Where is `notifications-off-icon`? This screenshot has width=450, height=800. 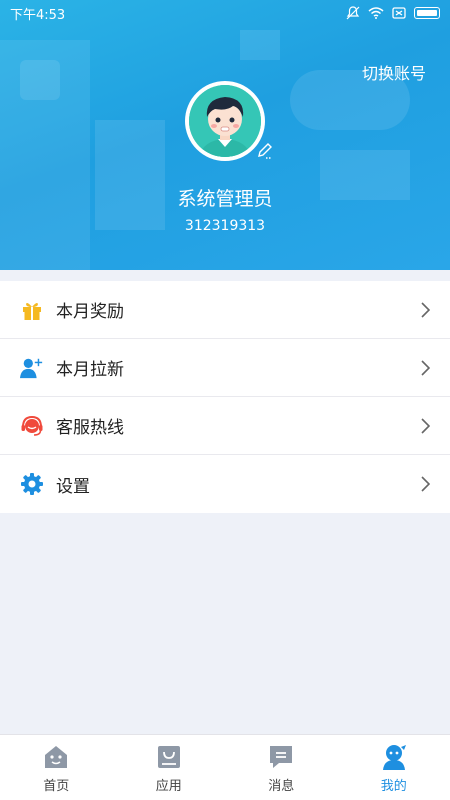 notifications-off-icon is located at coordinates (353, 13).